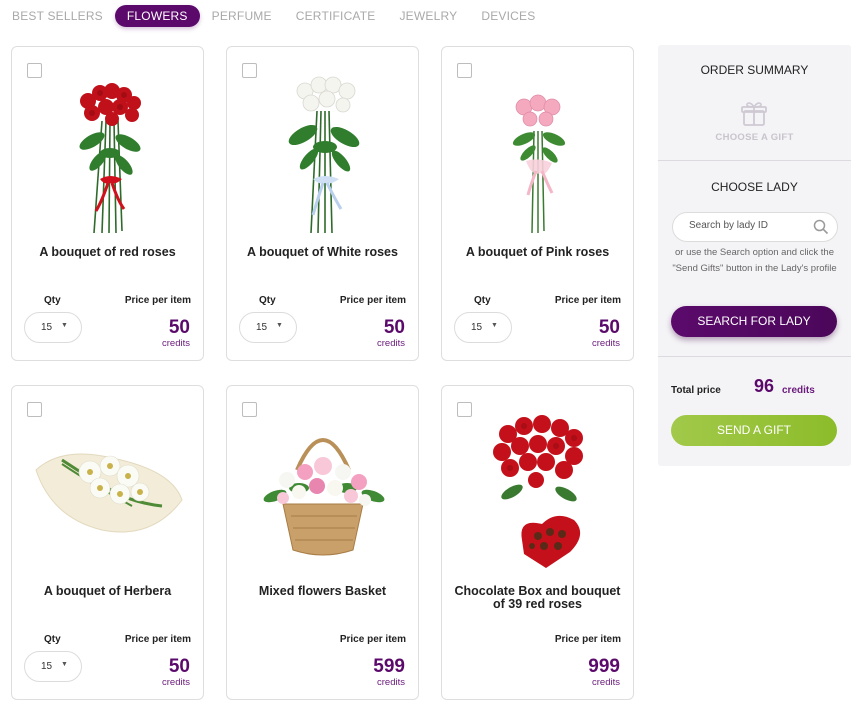 The height and width of the screenshot is (723, 860). What do you see at coordinates (324, 155) in the screenshot?
I see `white-roses-bouquet-image` at bounding box center [324, 155].